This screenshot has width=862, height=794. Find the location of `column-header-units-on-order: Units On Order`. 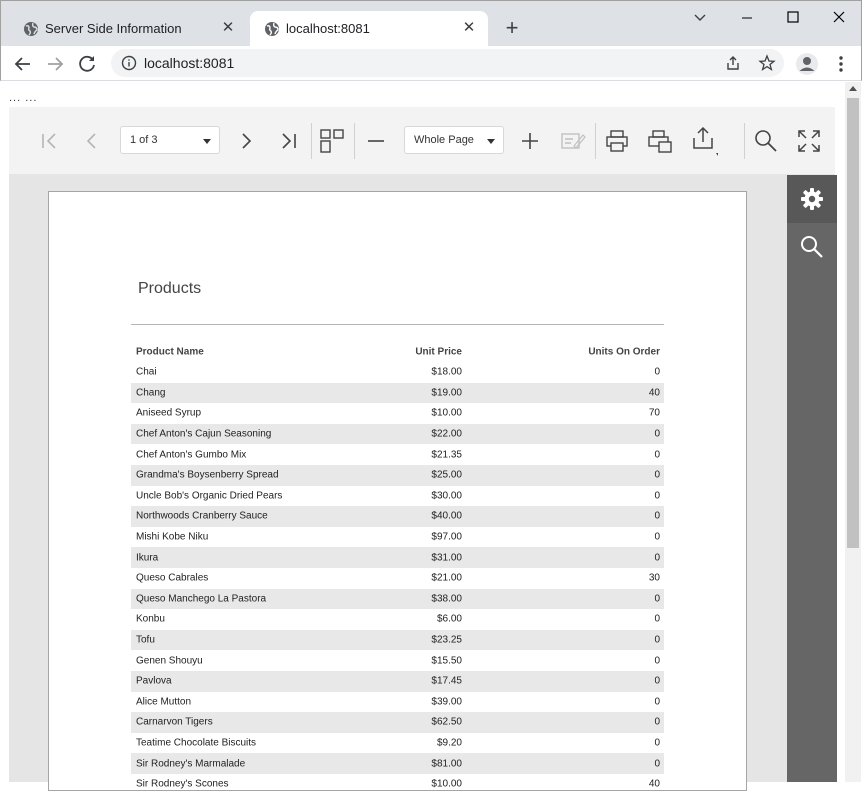

column-header-units-on-order: Units On Order is located at coordinates (624, 352).